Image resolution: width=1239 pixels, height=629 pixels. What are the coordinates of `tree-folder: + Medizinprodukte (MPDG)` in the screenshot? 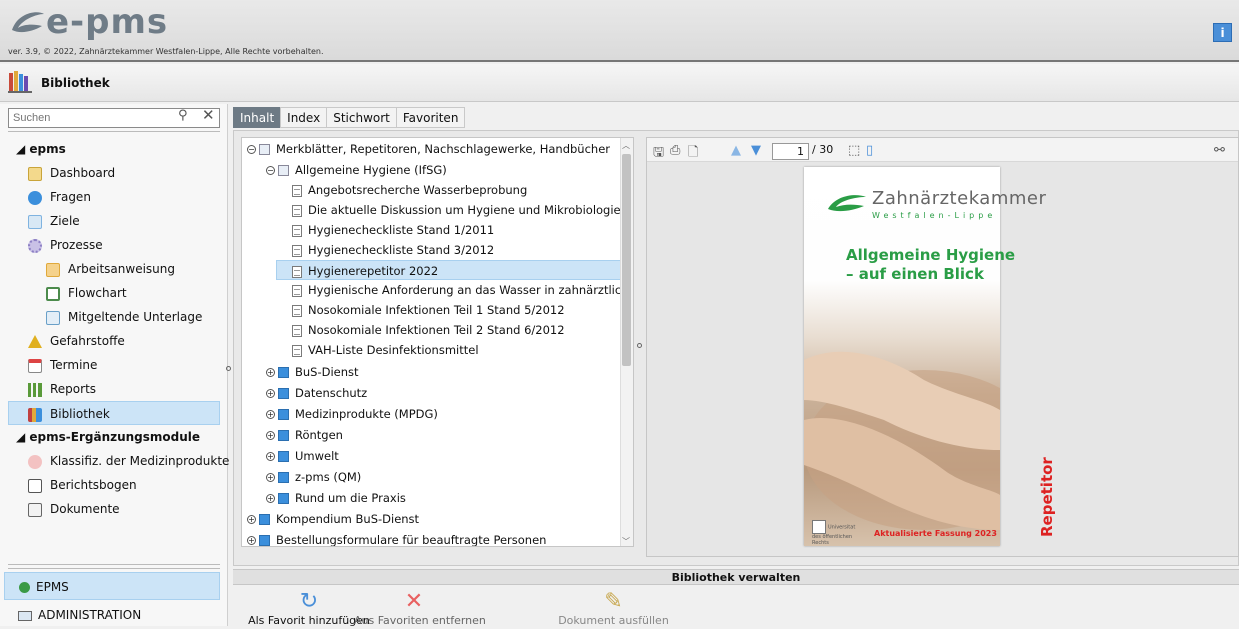 It's located at (352, 414).